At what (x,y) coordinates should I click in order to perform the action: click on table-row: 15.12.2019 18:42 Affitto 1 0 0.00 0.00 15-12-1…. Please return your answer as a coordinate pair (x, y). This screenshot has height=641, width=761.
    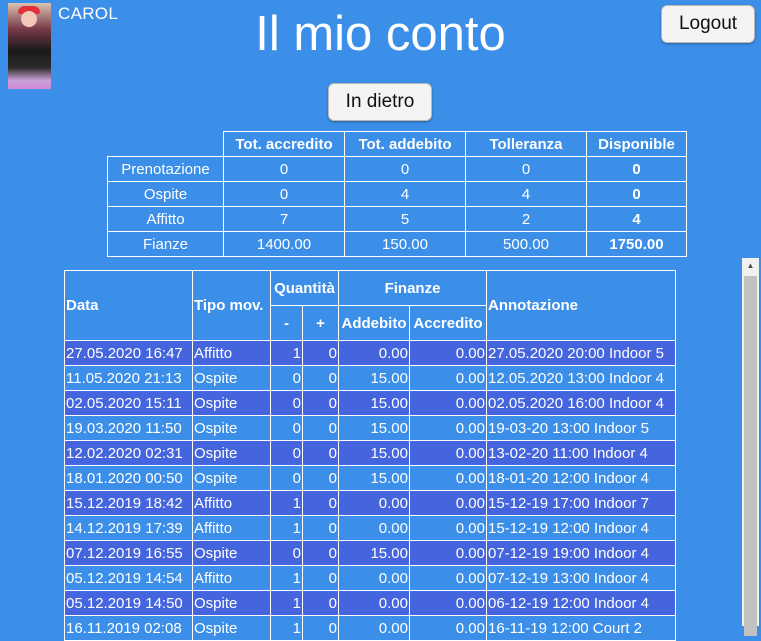
    Looking at the image, I should click on (370, 503).